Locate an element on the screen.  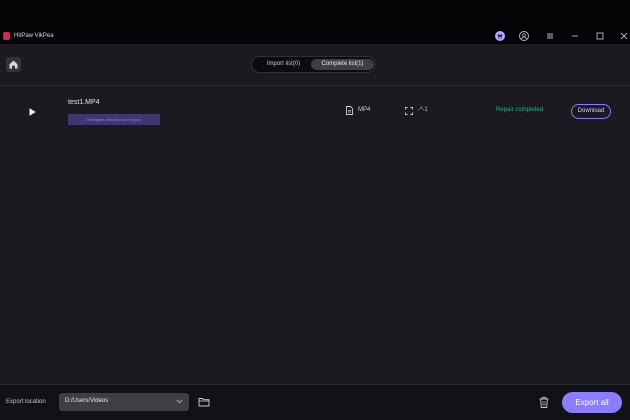
resolution-label: -*-1 is located at coordinates (423, 110).